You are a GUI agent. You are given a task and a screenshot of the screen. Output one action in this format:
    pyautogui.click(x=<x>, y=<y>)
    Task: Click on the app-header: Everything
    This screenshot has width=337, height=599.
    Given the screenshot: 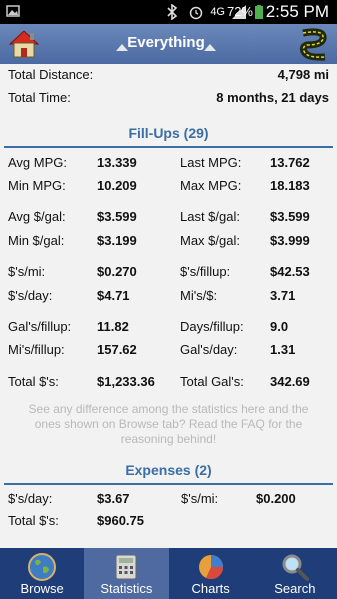 What is the action you would take?
    pyautogui.click(x=168, y=44)
    